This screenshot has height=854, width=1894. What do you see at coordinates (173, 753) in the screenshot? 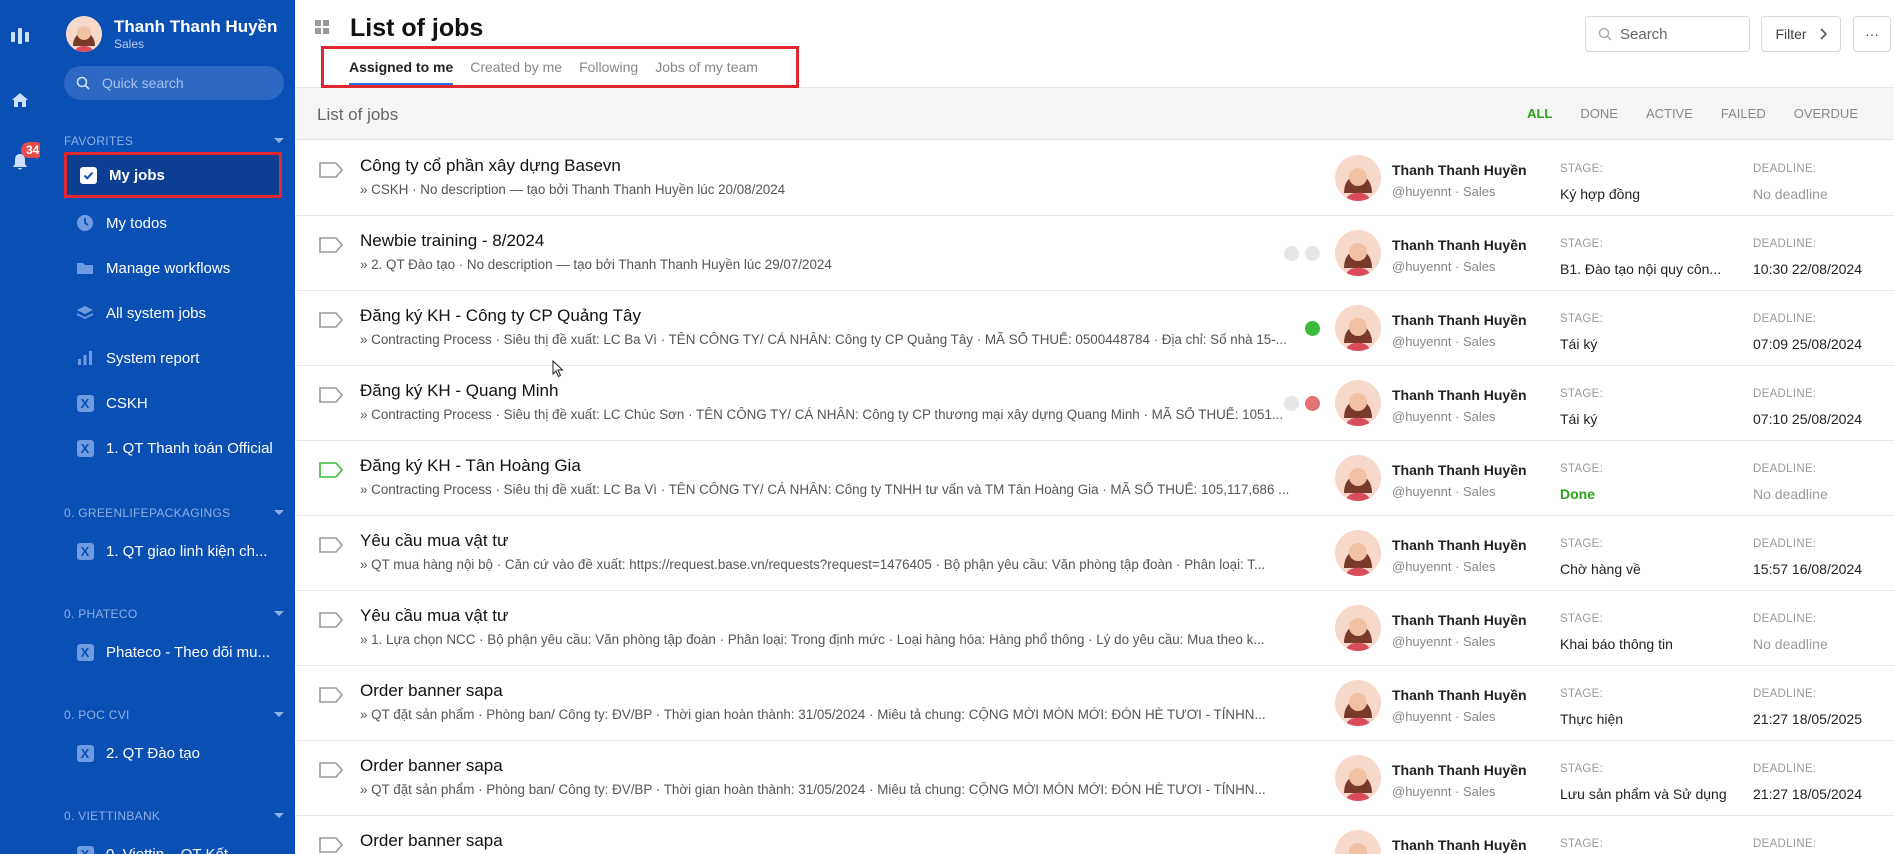
I see `sidebar-item-poc-cvi-workflow: X 2. QT Đào tạo` at bounding box center [173, 753].